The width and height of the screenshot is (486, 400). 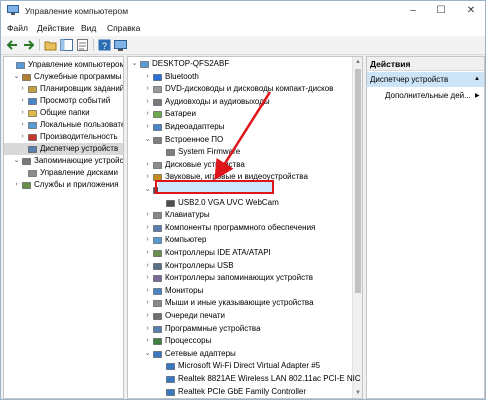 What do you see at coordinates (180, 114) in the screenshot?
I see `tree-item-label: Батареи` at bounding box center [180, 114].